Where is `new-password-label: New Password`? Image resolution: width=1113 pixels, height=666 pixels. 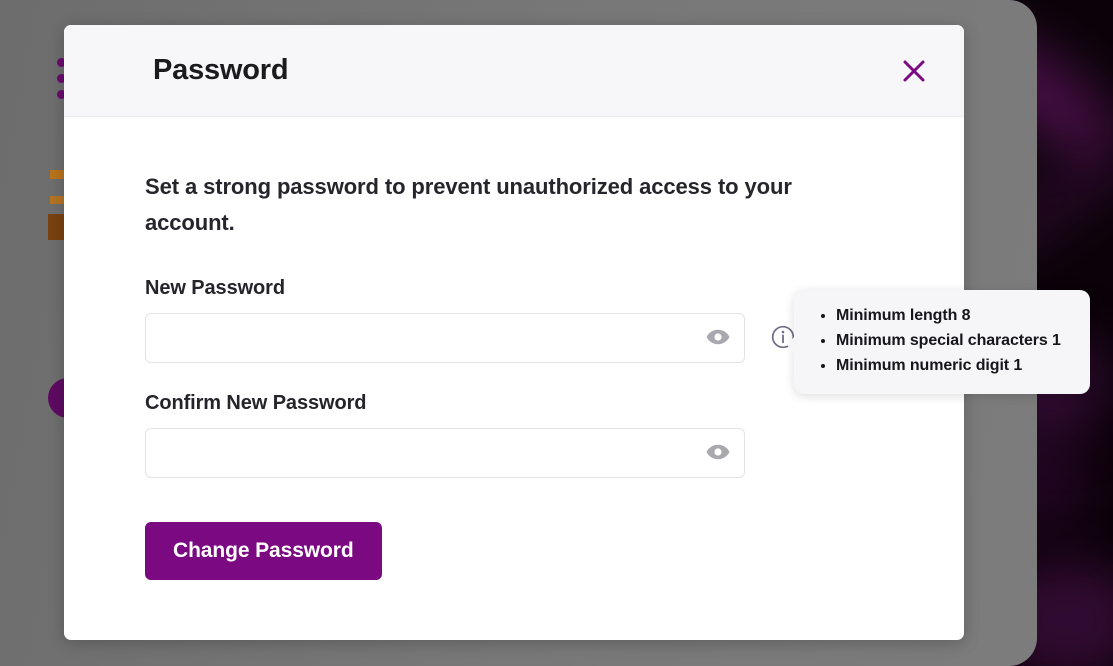 new-password-label: New Password is located at coordinates (215, 288).